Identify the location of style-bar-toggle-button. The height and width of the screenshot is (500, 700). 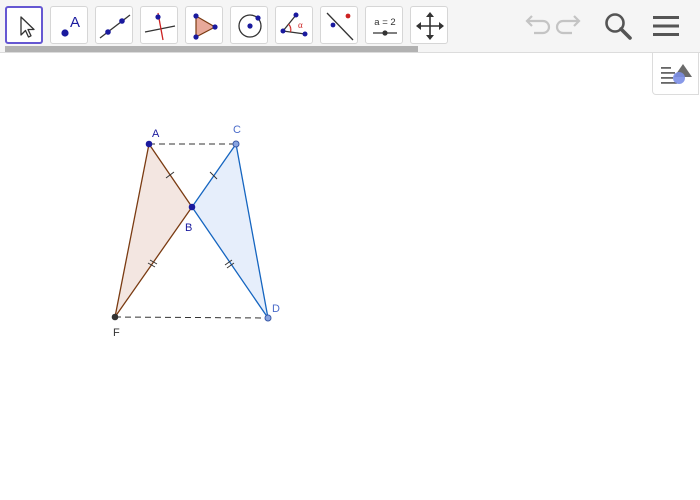
(675, 74).